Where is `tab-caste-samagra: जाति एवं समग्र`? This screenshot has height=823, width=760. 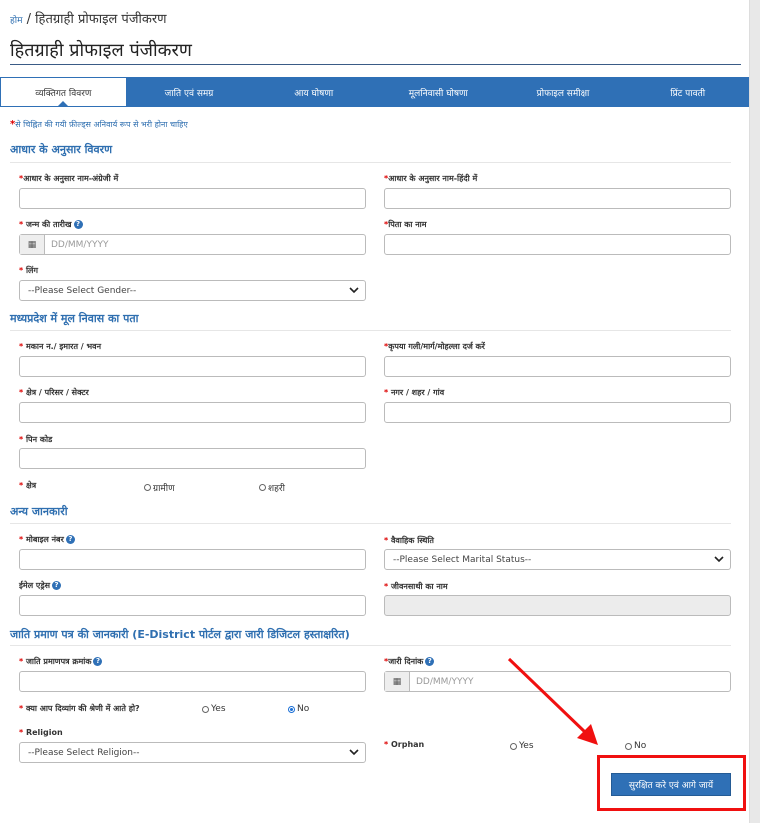
tab-caste-samagra: जाति एवं समग्र is located at coordinates (189, 92).